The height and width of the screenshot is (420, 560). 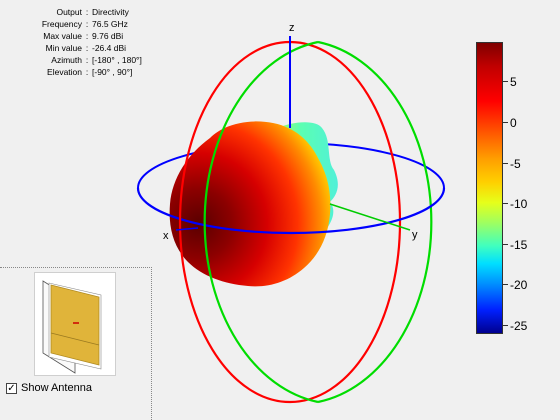 What do you see at coordinates (519, 285) in the screenshot?
I see `colorbar-tick-label: -20` at bounding box center [519, 285].